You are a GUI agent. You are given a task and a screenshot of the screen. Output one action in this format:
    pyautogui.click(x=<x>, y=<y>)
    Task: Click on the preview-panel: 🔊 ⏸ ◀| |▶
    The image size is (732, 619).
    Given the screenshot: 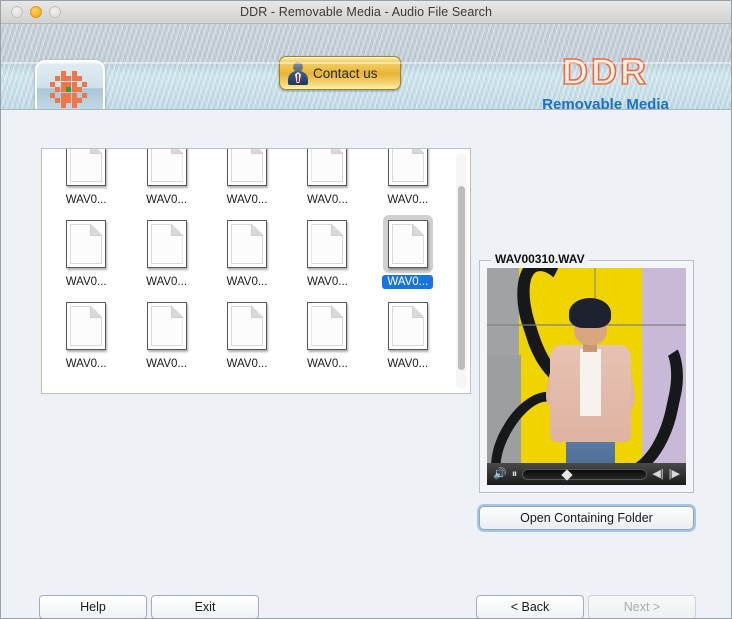 What is the action you would take?
    pyautogui.click(x=586, y=376)
    